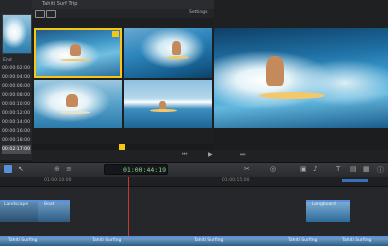  I want to click on generators-icon: ▤, so click(353, 169).